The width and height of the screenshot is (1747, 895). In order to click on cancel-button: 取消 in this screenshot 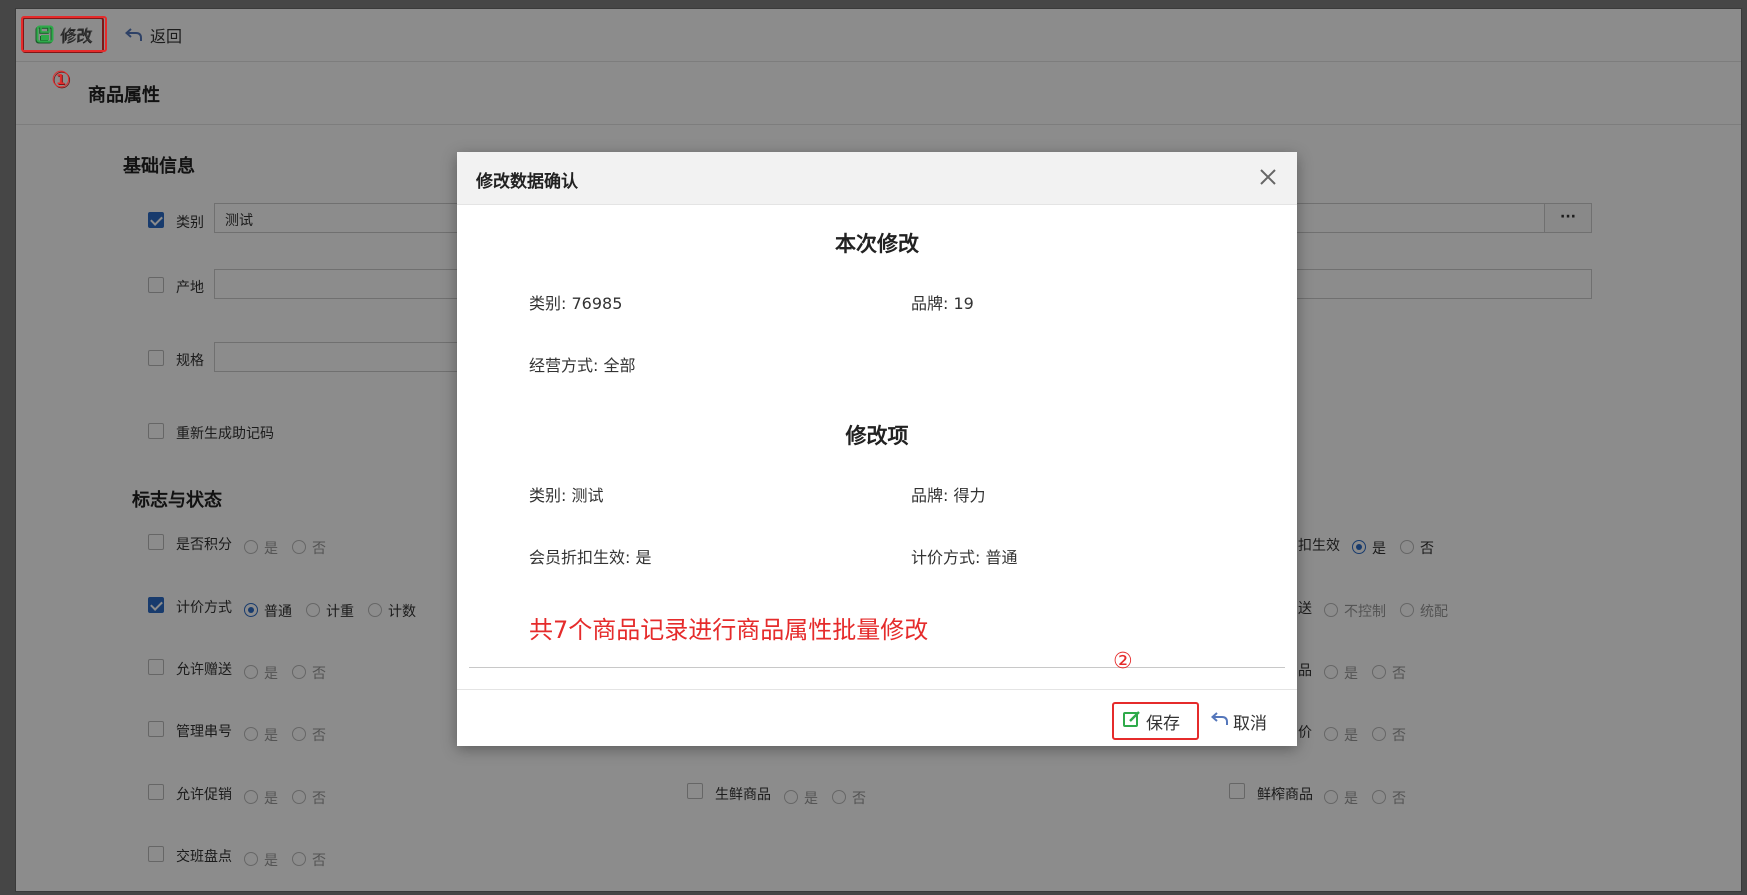, I will do `click(1239, 721)`.